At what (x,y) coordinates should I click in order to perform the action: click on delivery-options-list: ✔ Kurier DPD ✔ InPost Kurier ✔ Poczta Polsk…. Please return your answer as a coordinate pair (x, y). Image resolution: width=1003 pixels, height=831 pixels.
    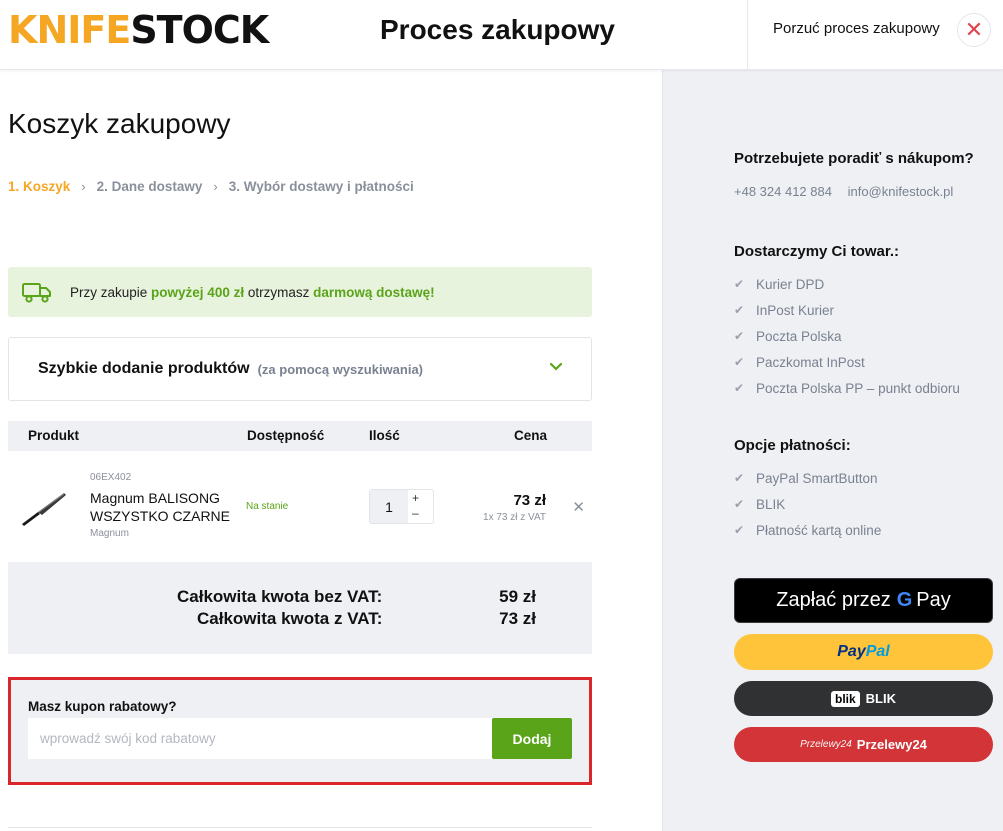
    Looking at the image, I should click on (847, 336).